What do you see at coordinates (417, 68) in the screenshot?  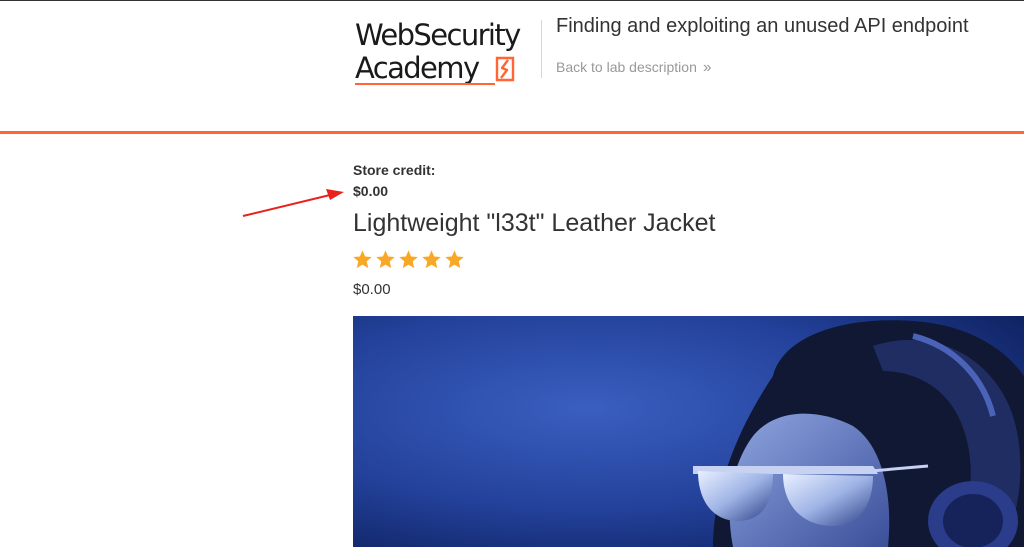 I see `logo-line-2: Academy` at bounding box center [417, 68].